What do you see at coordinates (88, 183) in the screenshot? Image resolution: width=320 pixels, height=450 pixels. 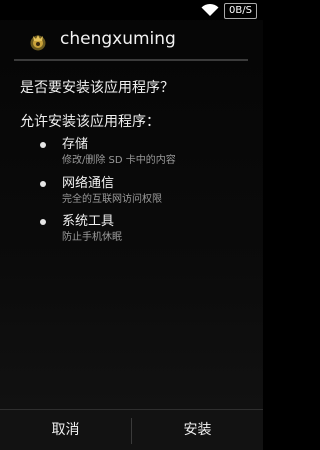 I see `permission-title: 网络通信` at bounding box center [88, 183].